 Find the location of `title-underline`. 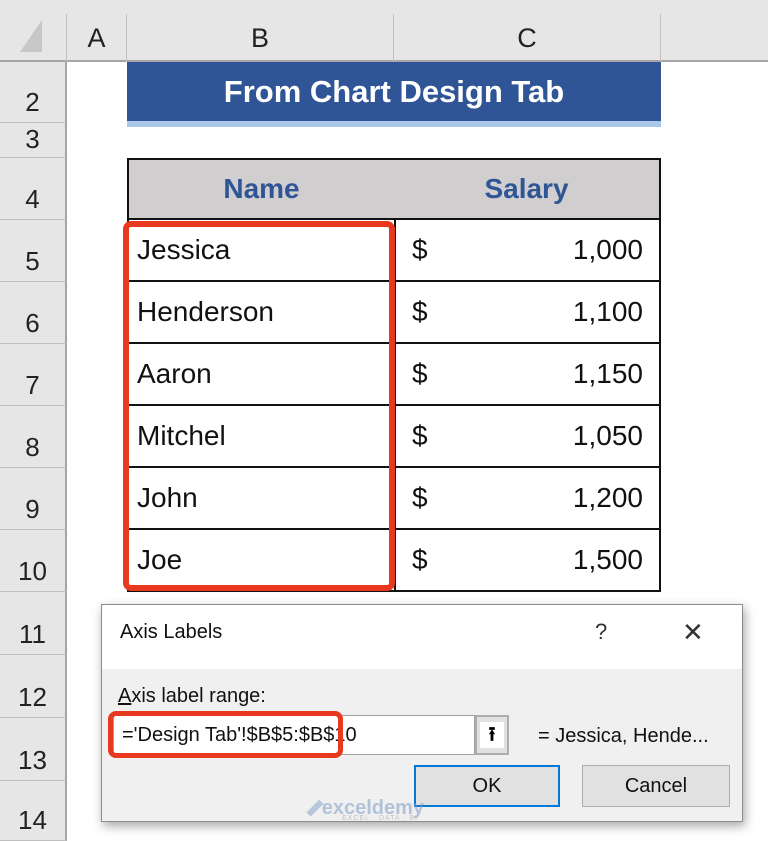

title-underline is located at coordinates (394, 124).